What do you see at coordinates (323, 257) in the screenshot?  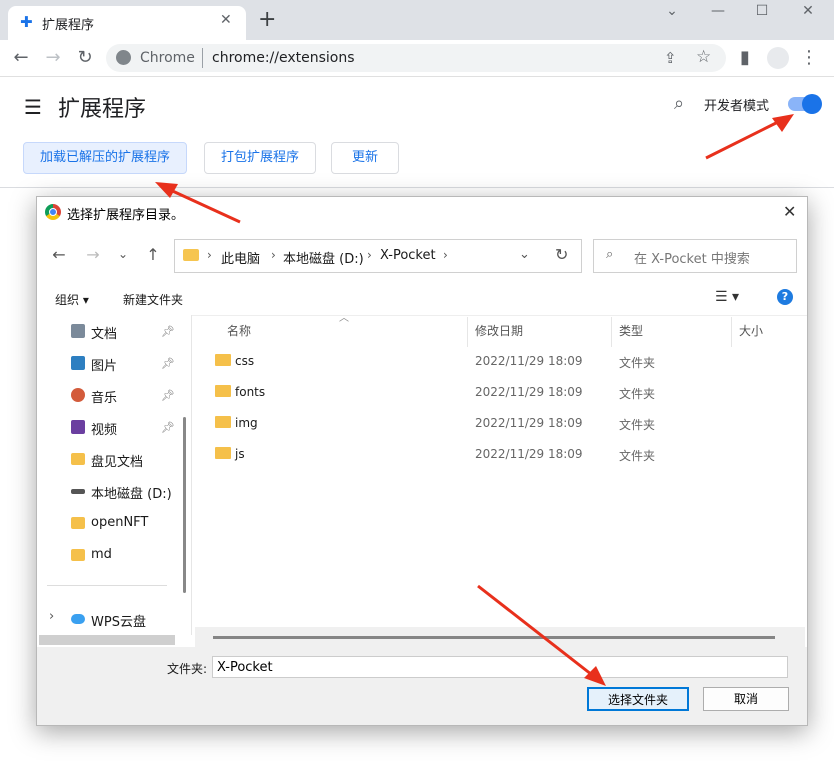 I see `breadcrumb-drive-d: 本地磁盘 (D:)` at bounding box center [323, 257].